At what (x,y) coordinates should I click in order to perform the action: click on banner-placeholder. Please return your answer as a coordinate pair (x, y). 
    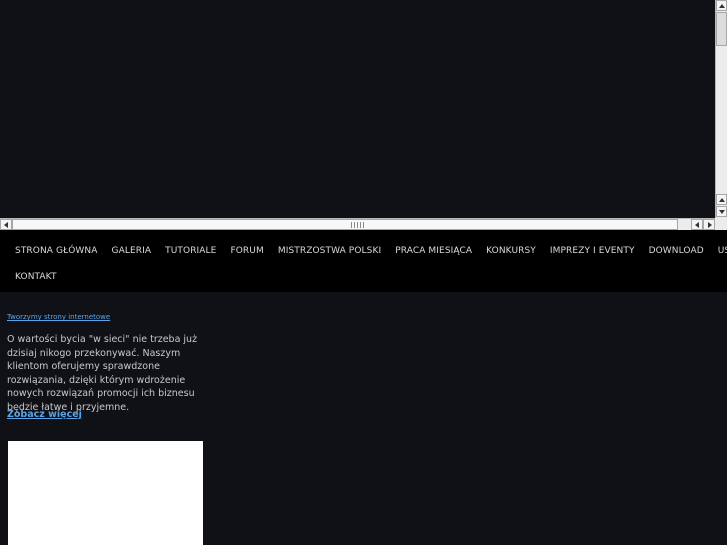
    Looking at the image, I should click on (105, 493).